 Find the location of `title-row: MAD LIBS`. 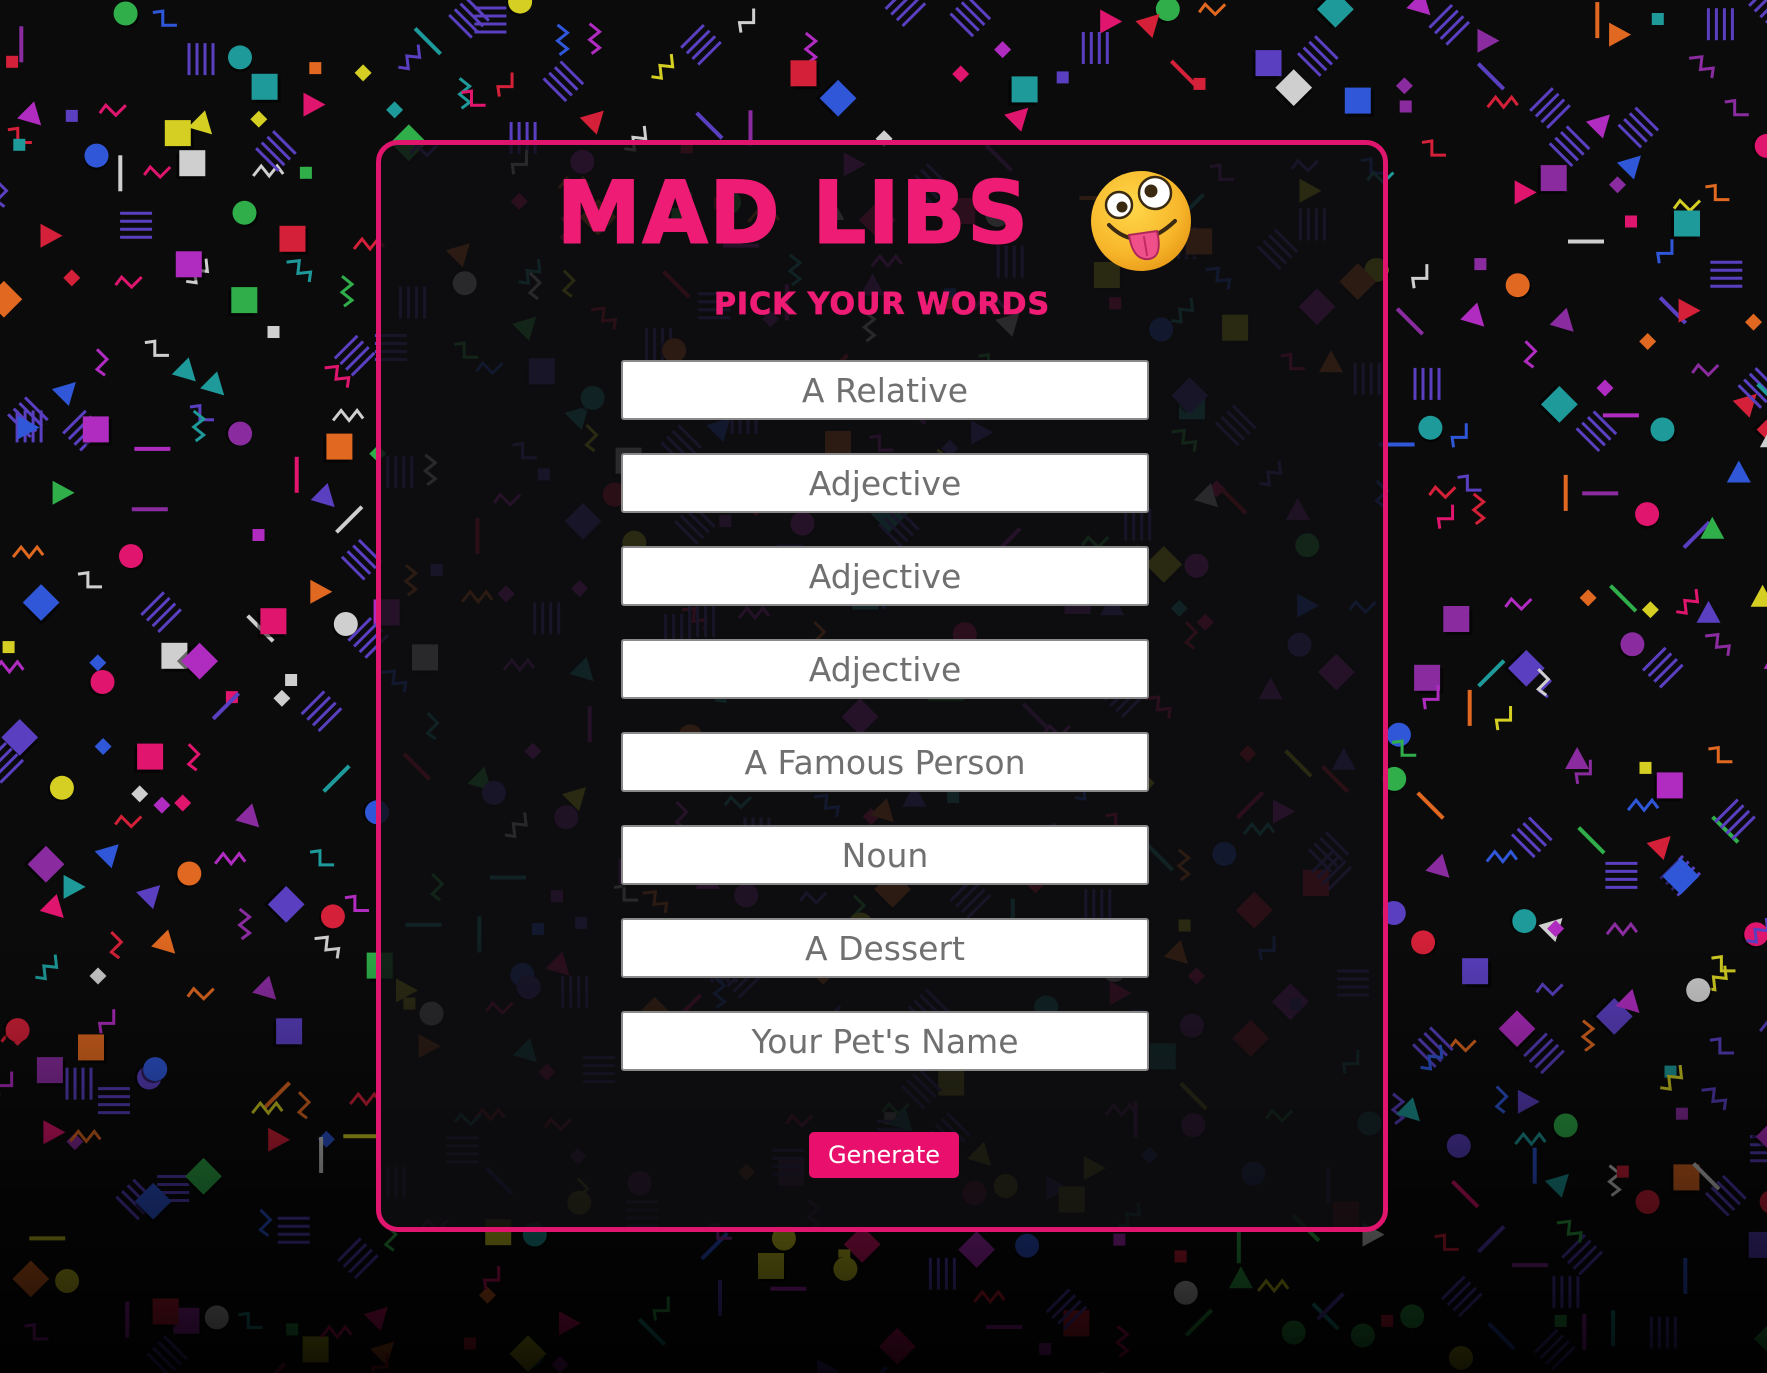

title-row: MAD LIBS is located at coordinates (882, 217).